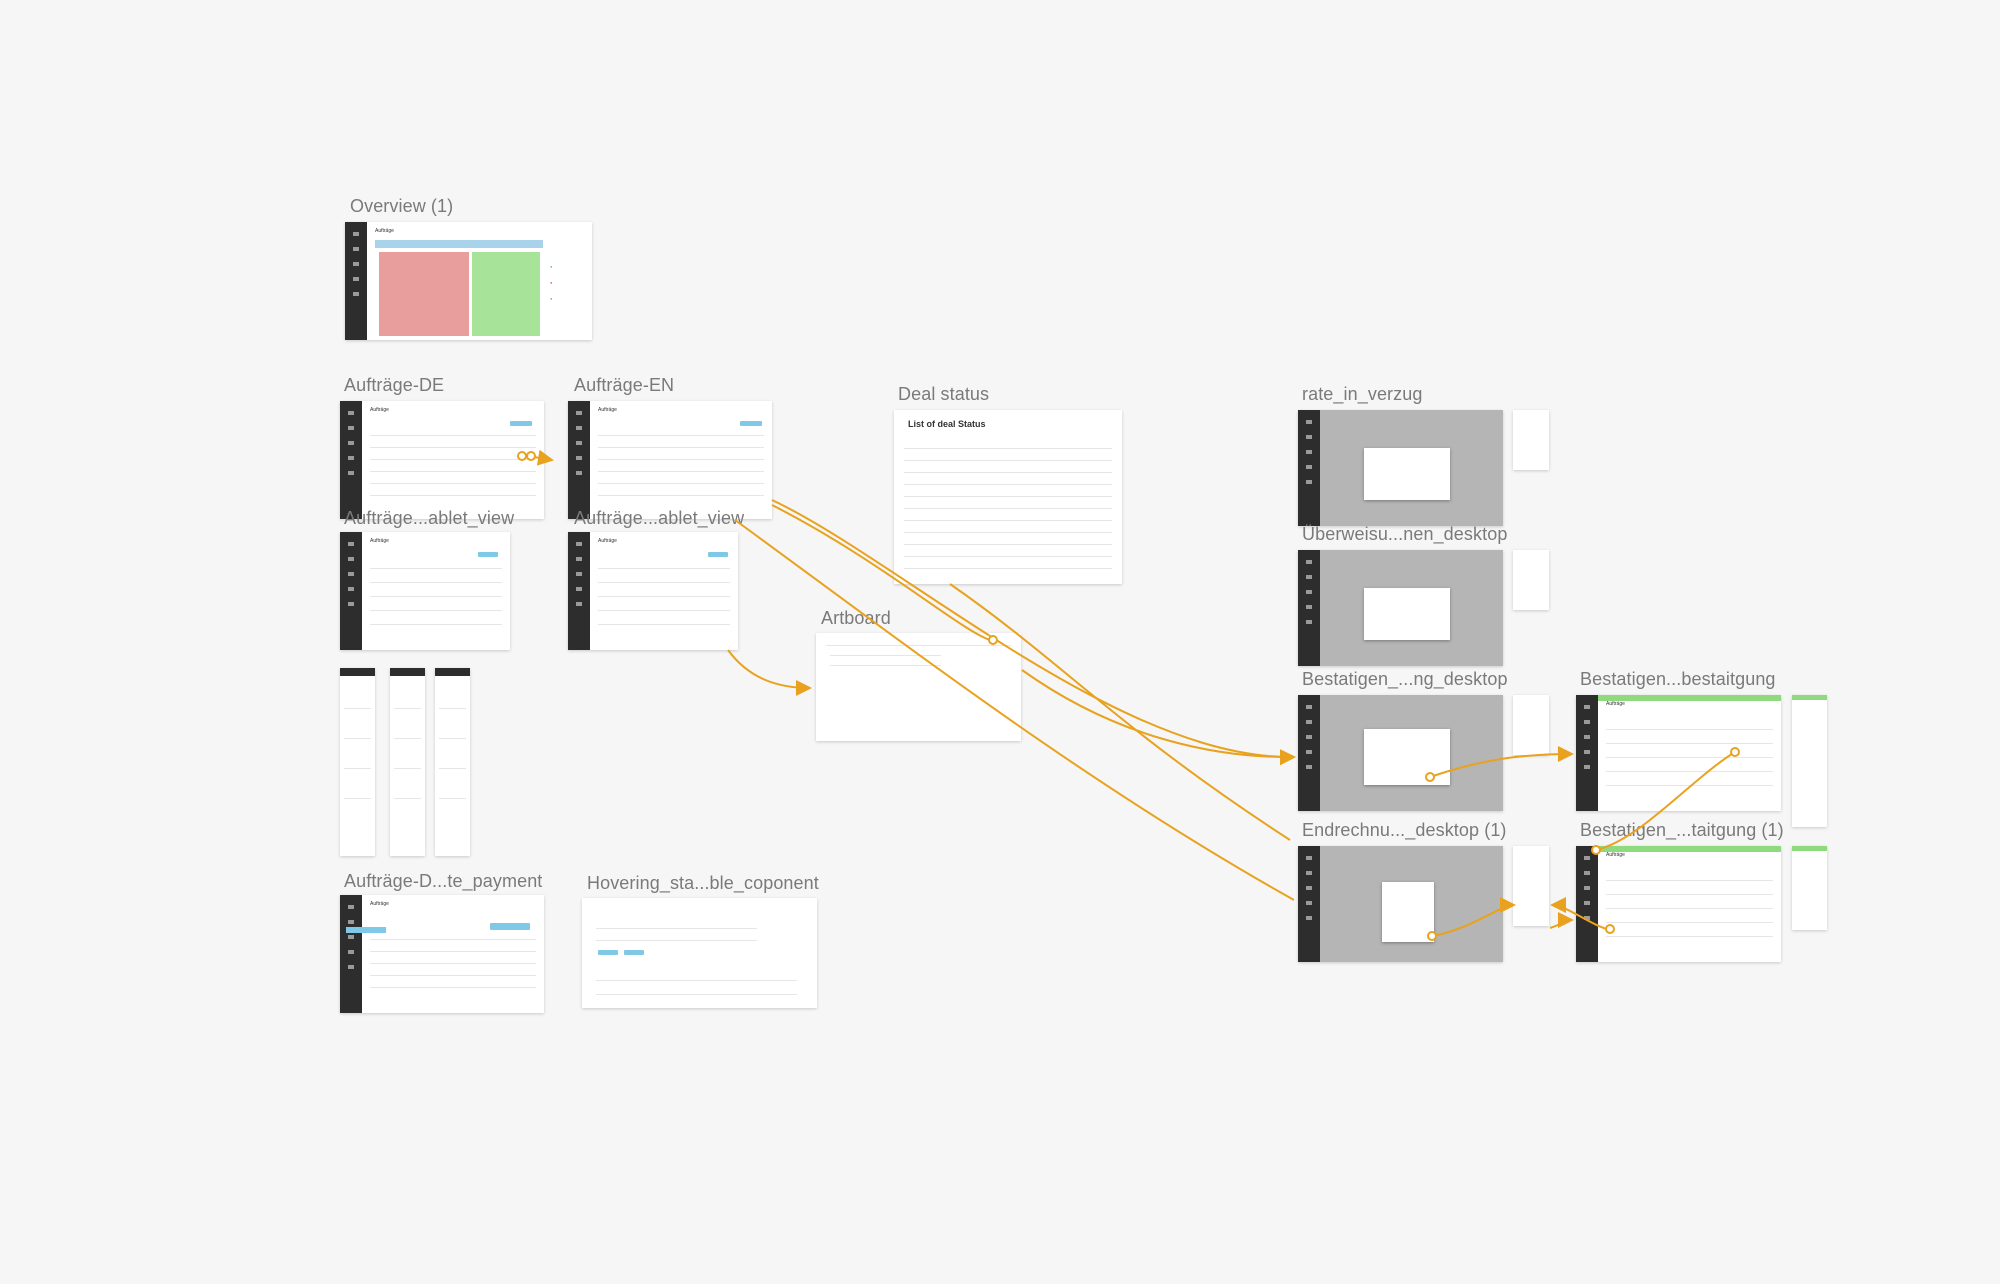  Describe the element at coordinates (1531, 725) in the screenshot. I see `artboard-bestatigen-ng-mobile` at that location.